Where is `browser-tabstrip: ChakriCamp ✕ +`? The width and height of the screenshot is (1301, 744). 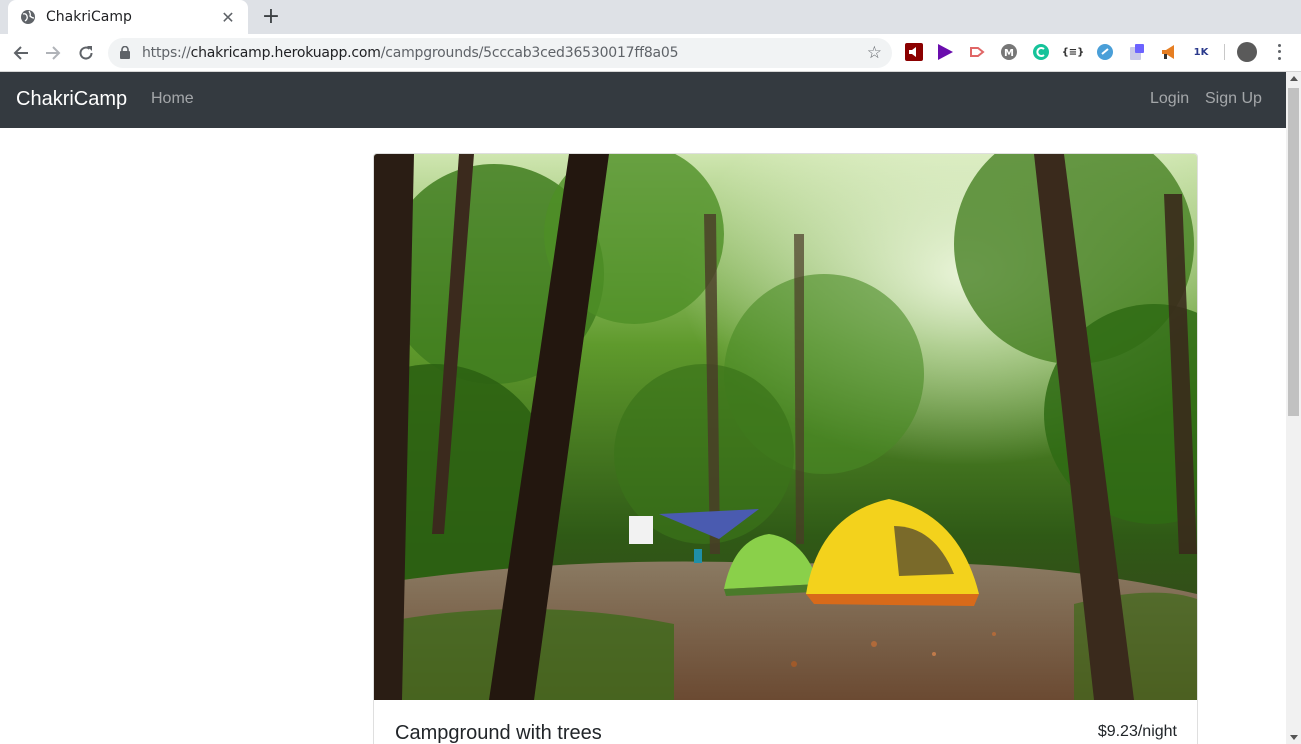 browser-tabstrip: ChakriCamp ✕ + is located at coordinates (650, 17).